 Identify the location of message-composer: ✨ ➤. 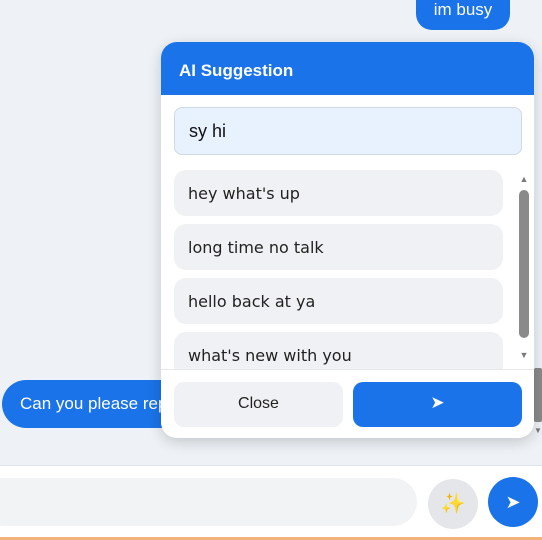
(271, 502).